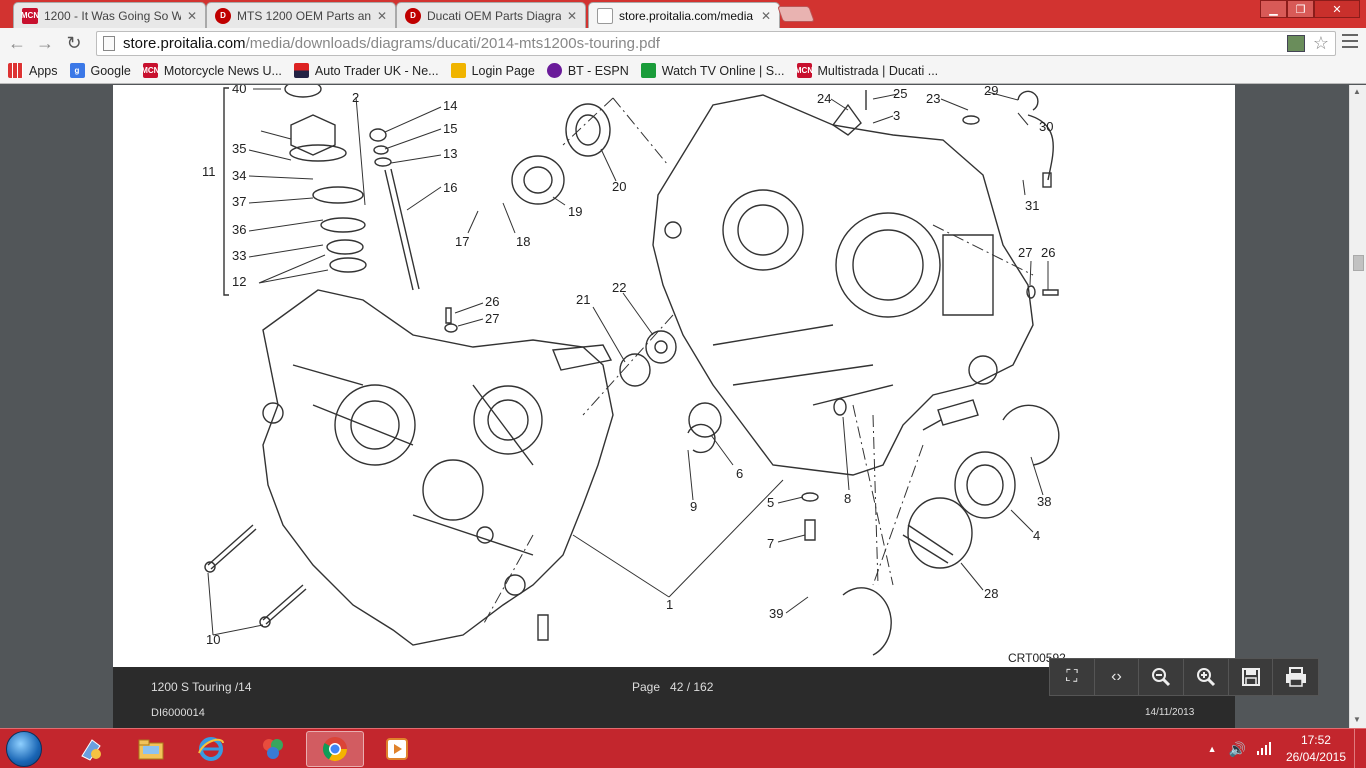 The image size is (1366, 768). What do you see at coordinates (1162, 677) in the screenshot?
I see `zoom-out-button` at bounding box center [1162, 677].